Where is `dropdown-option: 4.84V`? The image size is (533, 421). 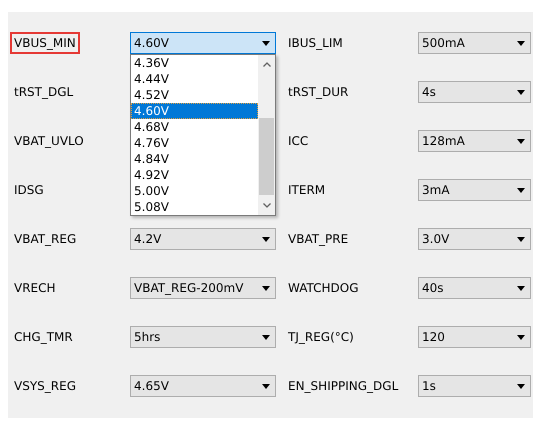
dropdown-option: 4.84V is located at coordinates (194, 159).